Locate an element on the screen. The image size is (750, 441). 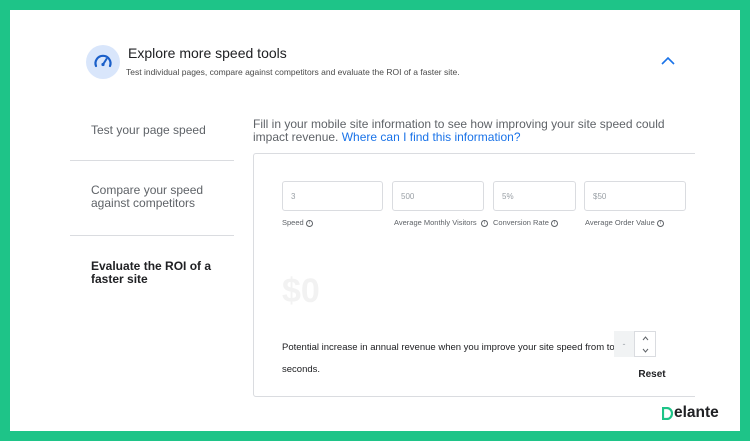
sidebar-item-test-speed: Test your page speed is located at coordinates (152, 130).